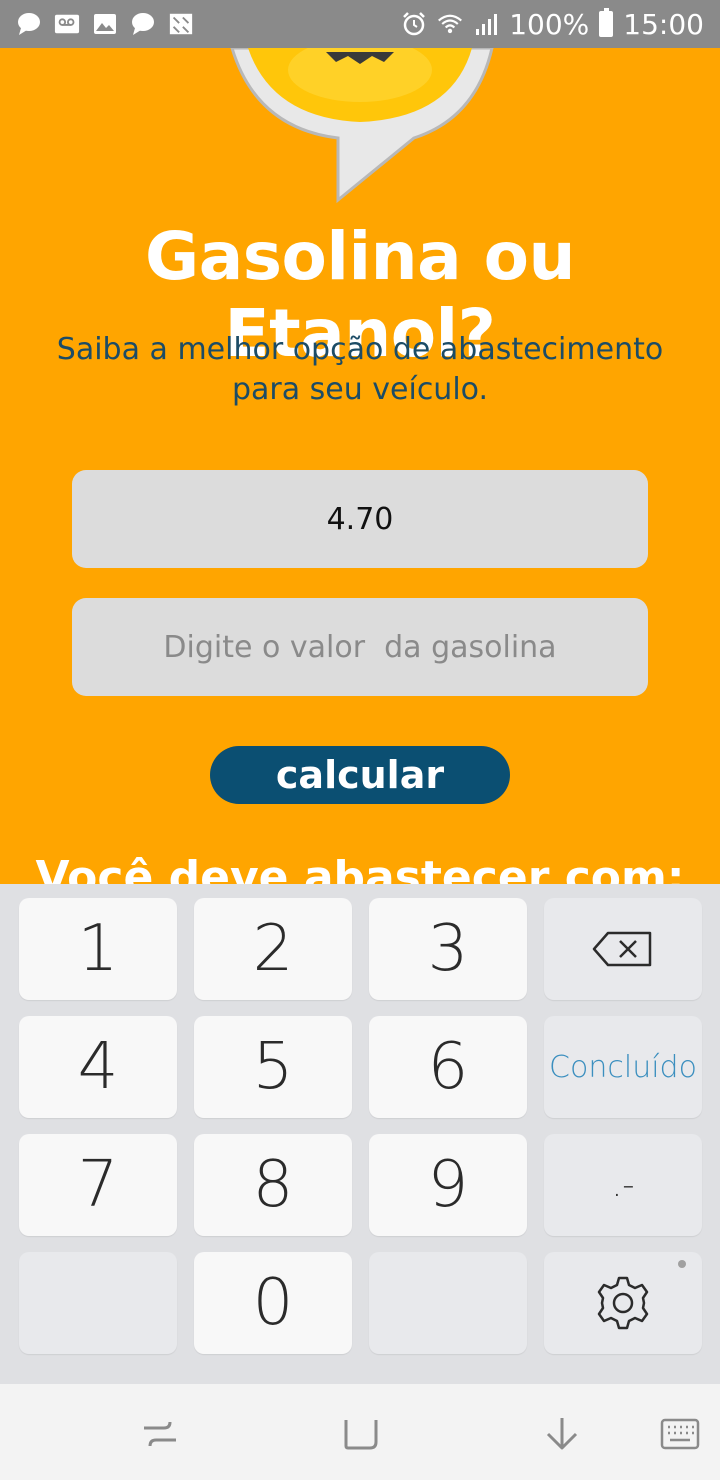 The image size is (720, 1480). I want to click on alarm-icon, so click(414, 24).